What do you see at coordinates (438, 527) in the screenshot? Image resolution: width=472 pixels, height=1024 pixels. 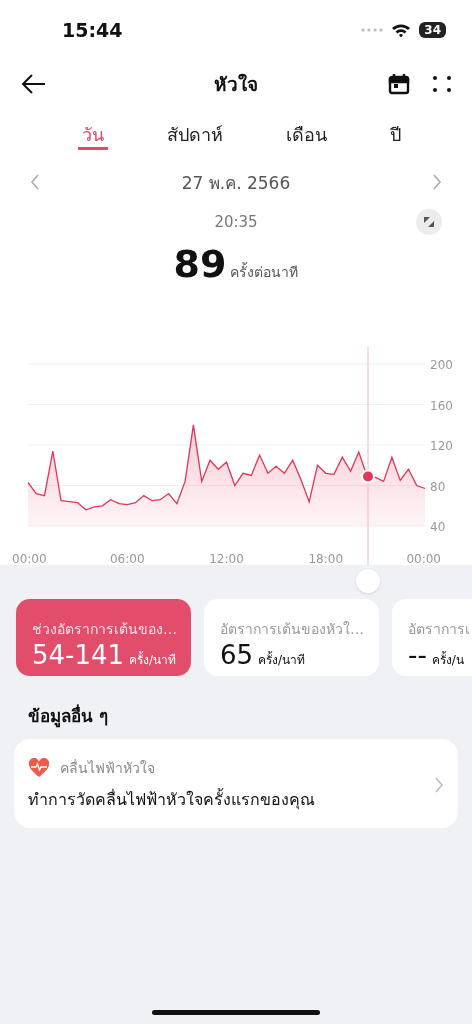 I see `y-axis-label: 40` at bounding box center [438, 527].